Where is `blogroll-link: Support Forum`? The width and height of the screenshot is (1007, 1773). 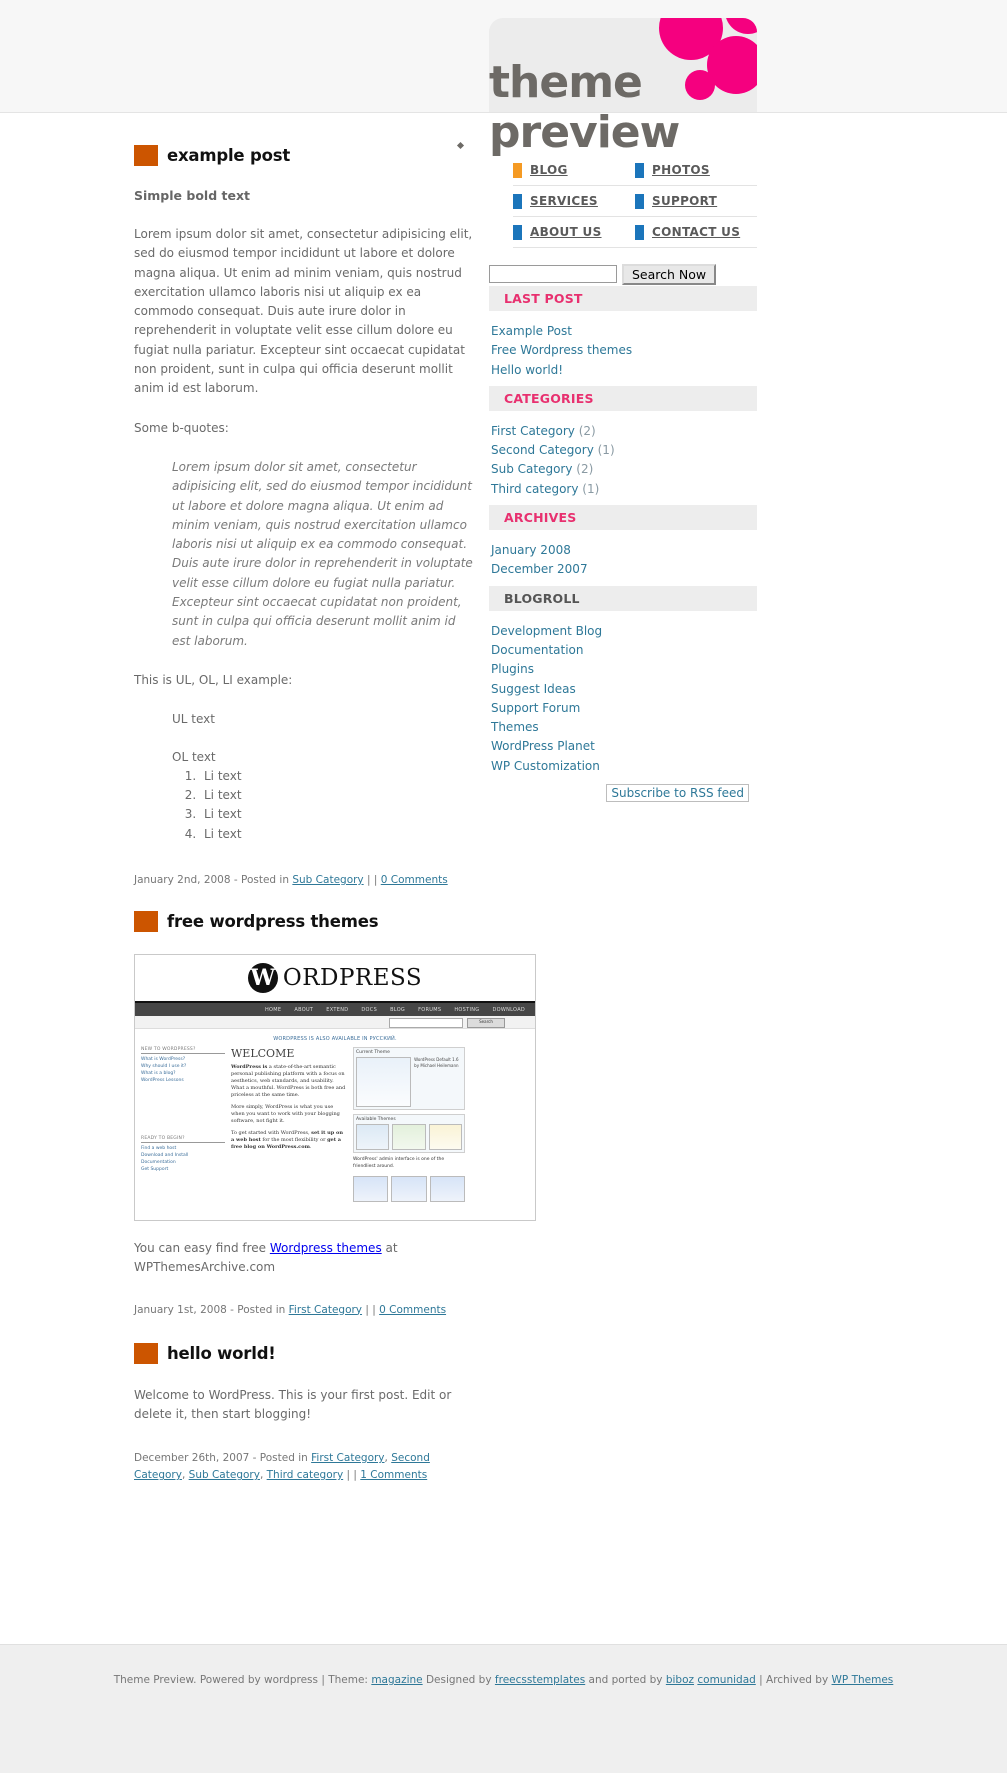
blogroll-link: Support Forum is located at coordinates (535, 708).